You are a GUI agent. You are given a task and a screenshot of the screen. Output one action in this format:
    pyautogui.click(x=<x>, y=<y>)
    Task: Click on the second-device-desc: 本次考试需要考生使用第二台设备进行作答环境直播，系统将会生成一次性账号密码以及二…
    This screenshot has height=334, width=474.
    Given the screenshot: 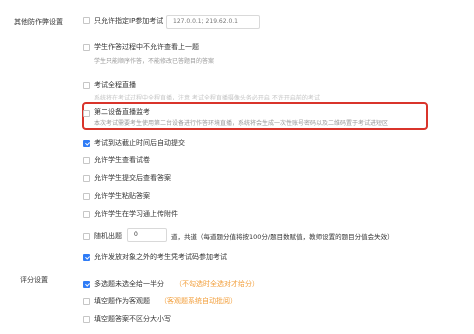 What is the action you would take?
    pyautogui.click(x=241, y=123)
    